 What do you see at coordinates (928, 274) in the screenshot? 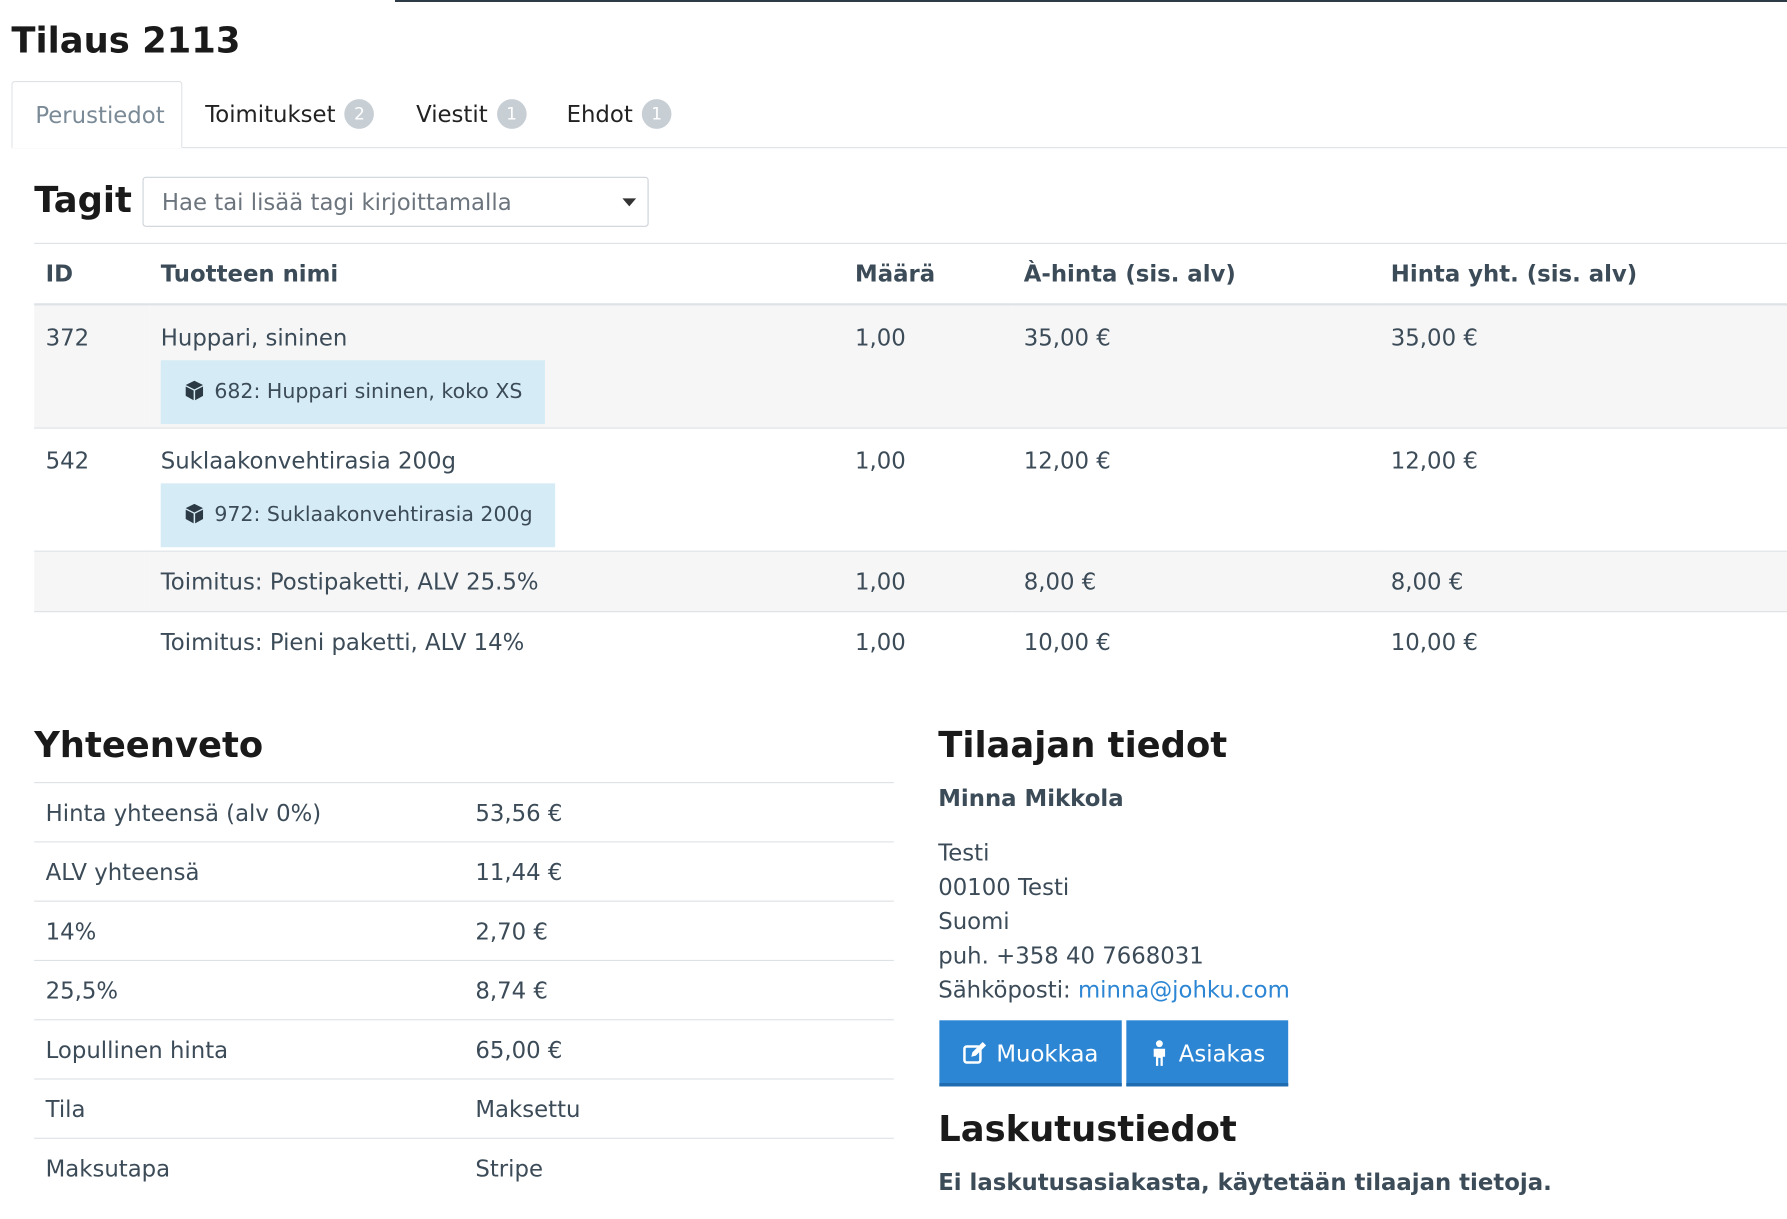
I see `column-header: Määrä` at bounding box center [928, 274].